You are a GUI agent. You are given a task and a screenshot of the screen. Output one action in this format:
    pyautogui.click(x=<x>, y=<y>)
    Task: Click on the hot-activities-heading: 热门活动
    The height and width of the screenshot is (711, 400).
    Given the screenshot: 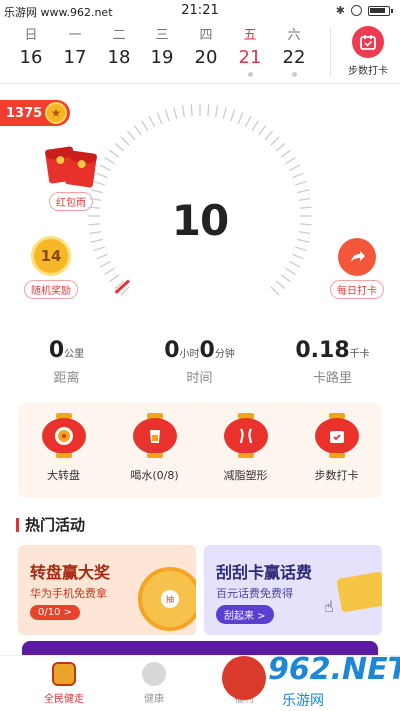 What is the action you would take?
    pyautogui.click(x=50, y=524)
    